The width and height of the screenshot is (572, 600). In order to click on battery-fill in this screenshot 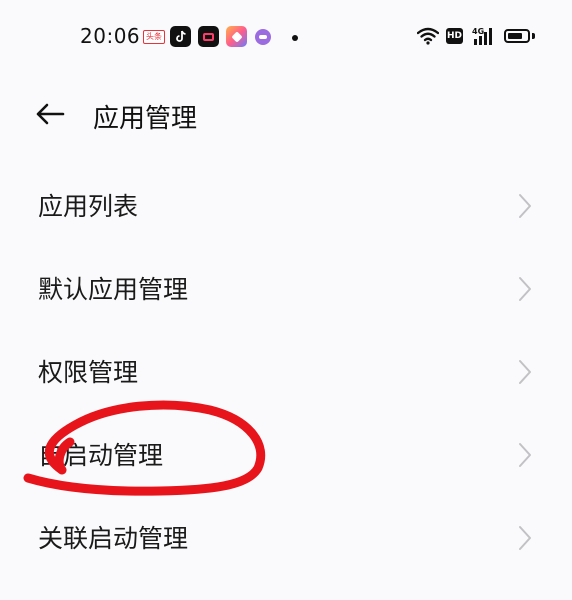, I will do `click(515, 36)`.